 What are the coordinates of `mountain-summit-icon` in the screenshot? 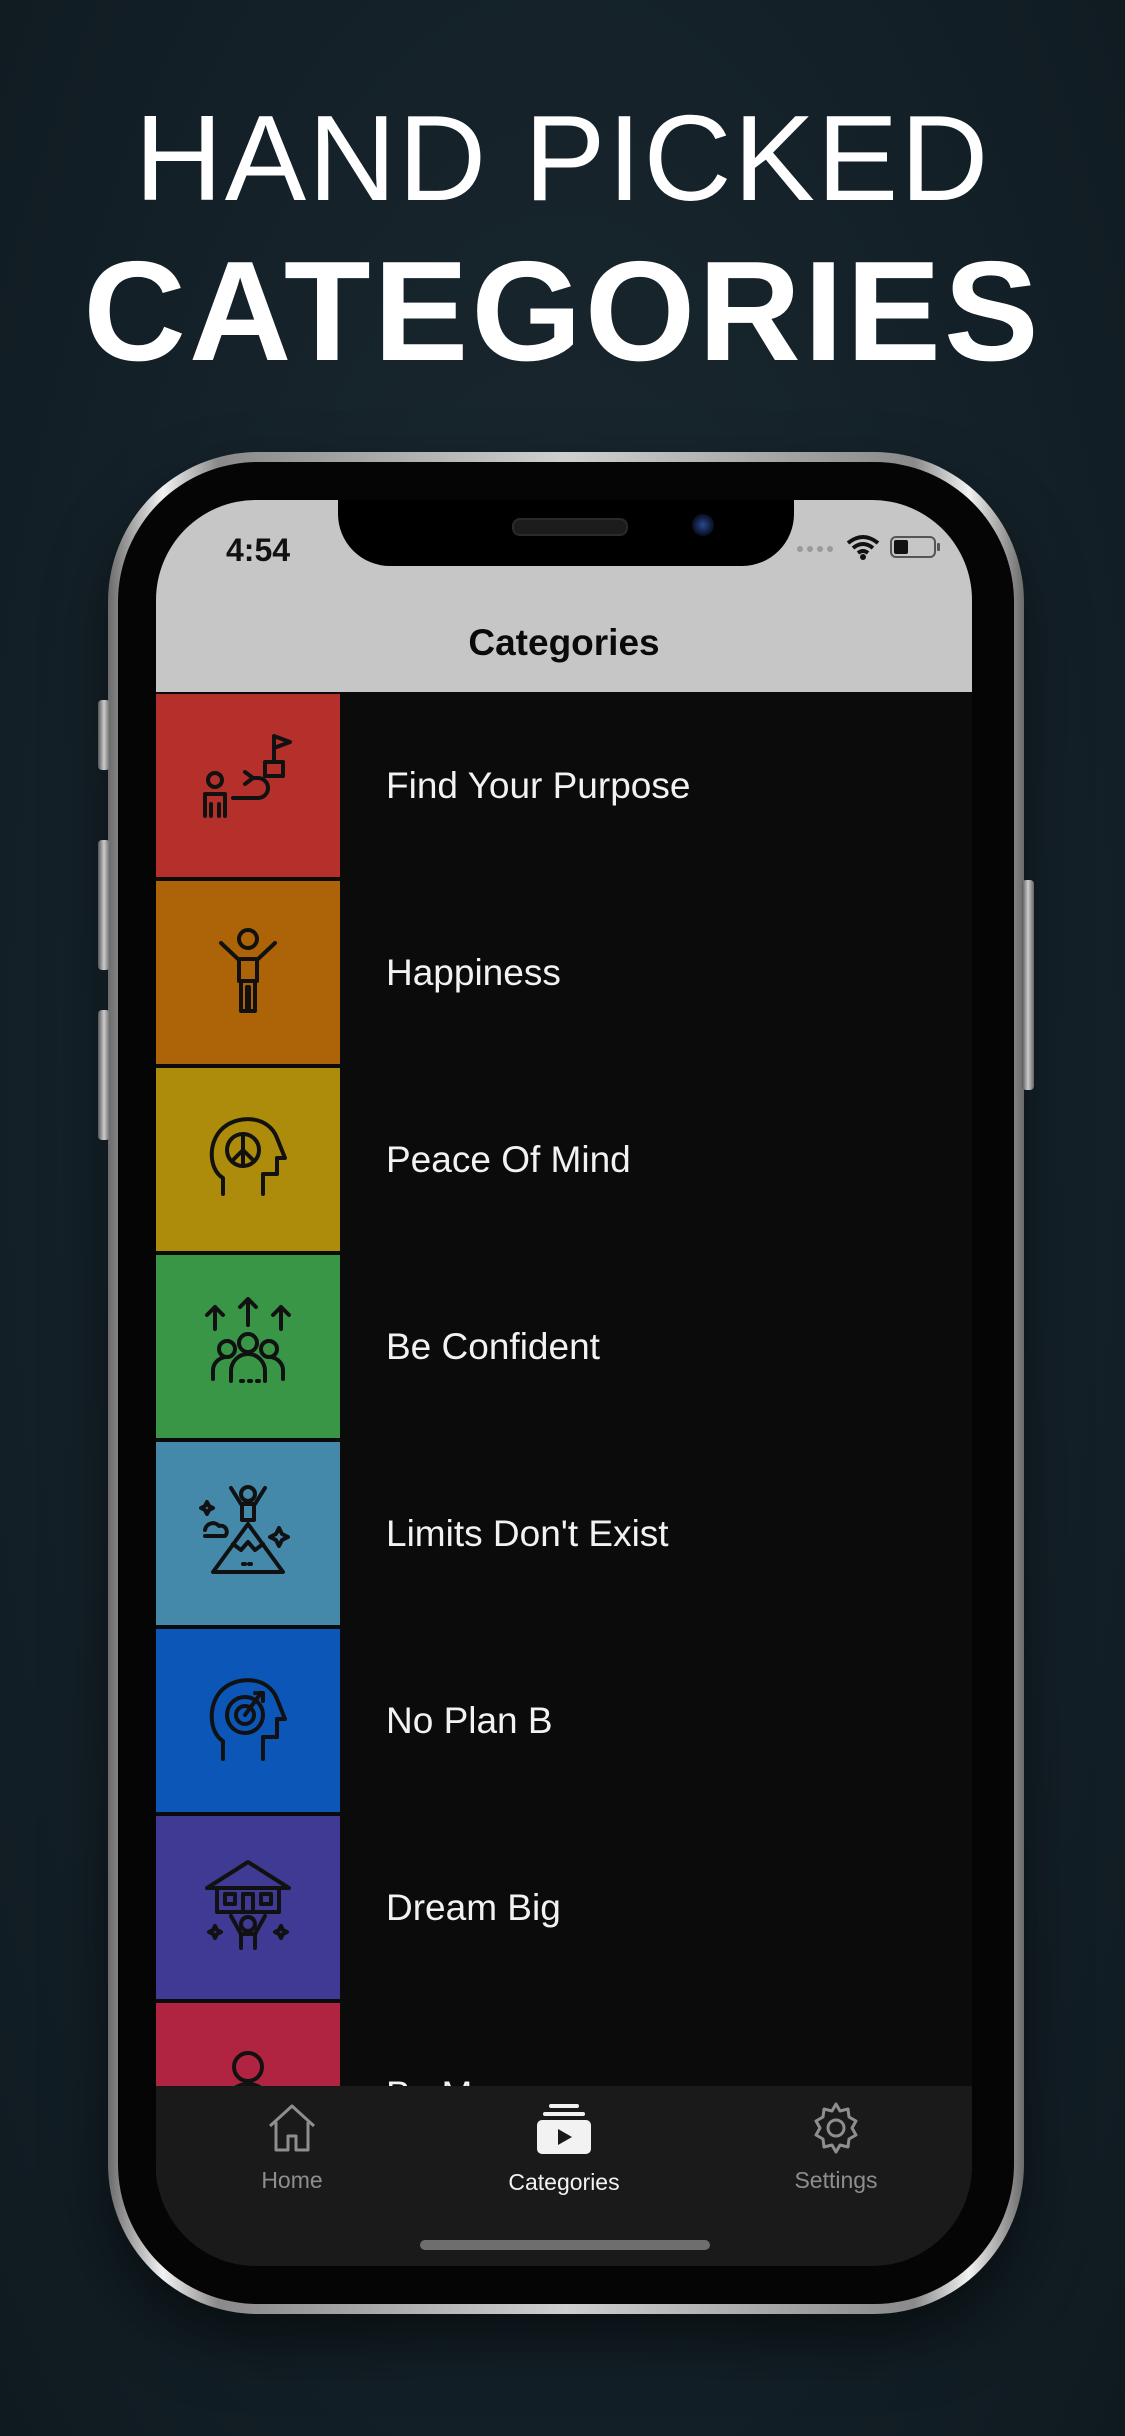 It's located at (248, 1533).